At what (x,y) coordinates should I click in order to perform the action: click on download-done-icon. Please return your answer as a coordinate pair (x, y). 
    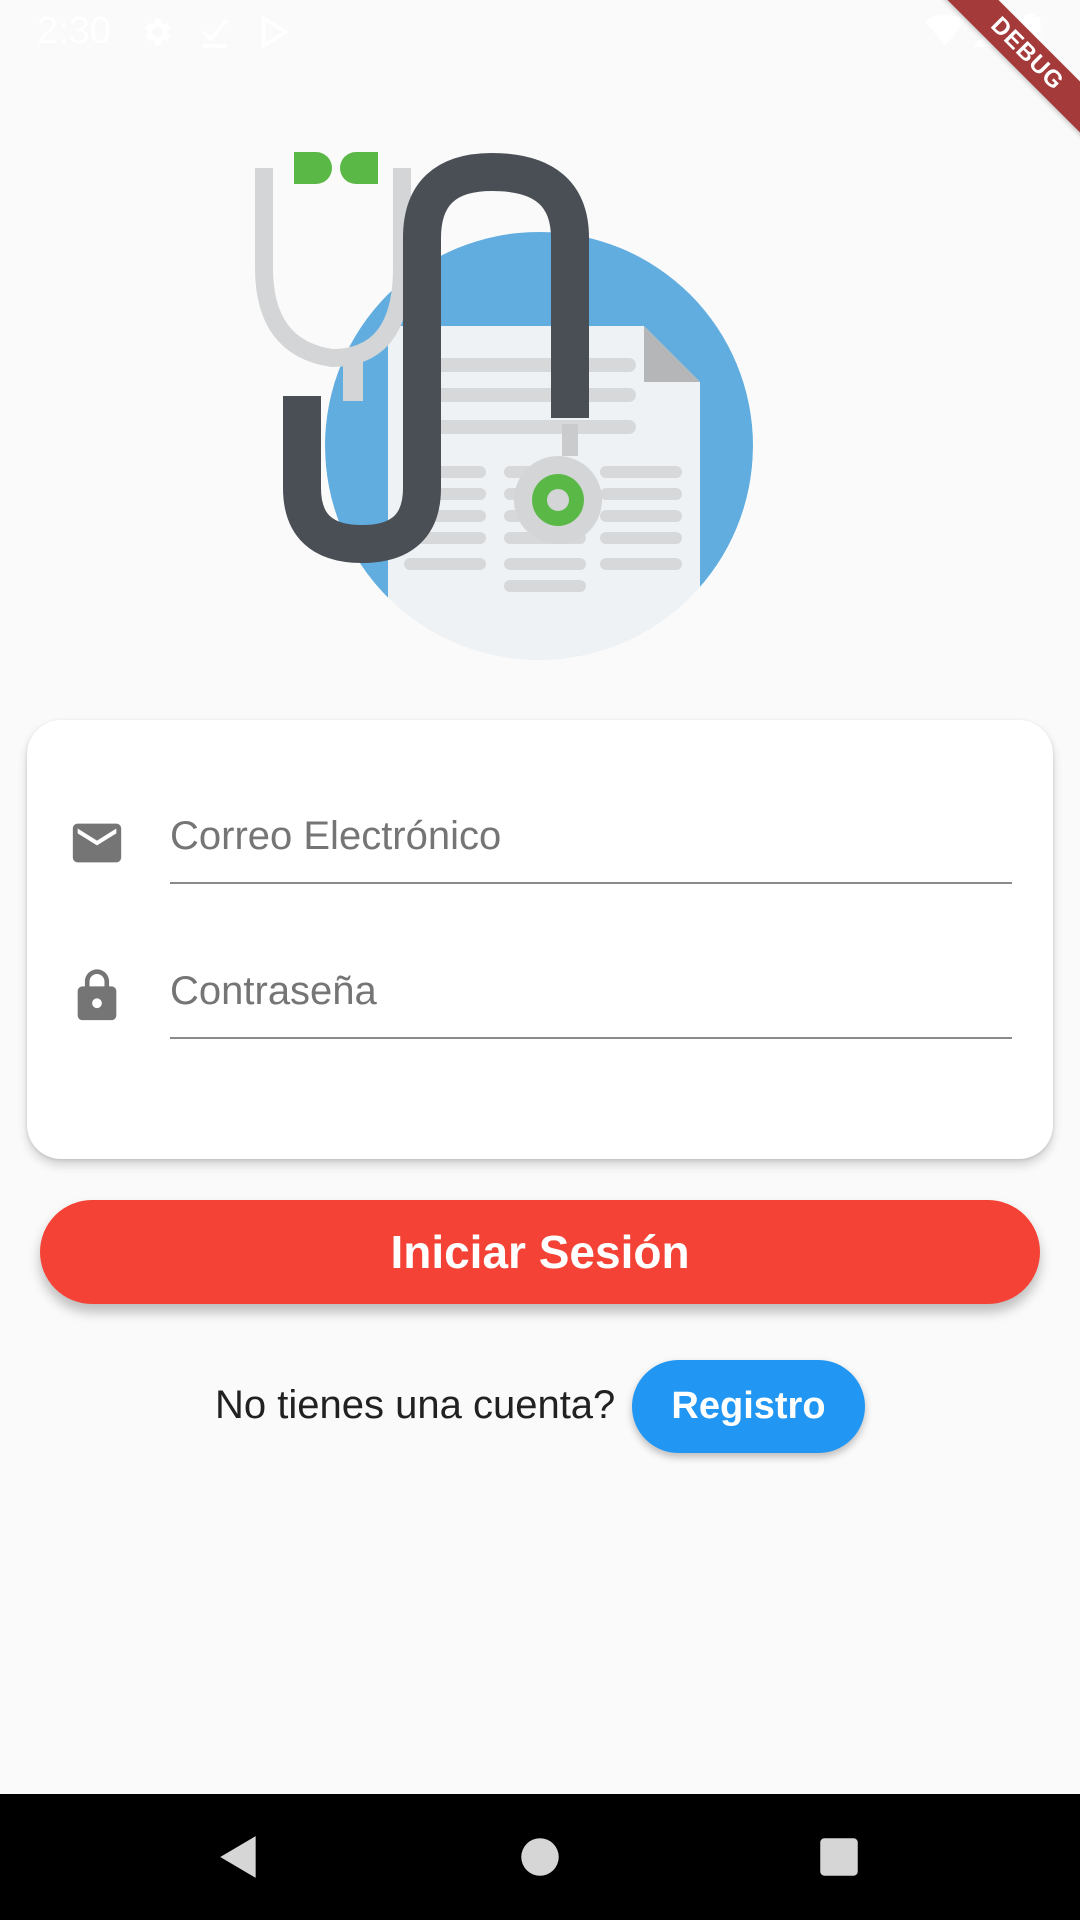
    Looking at the image, I should click on (215, 33).